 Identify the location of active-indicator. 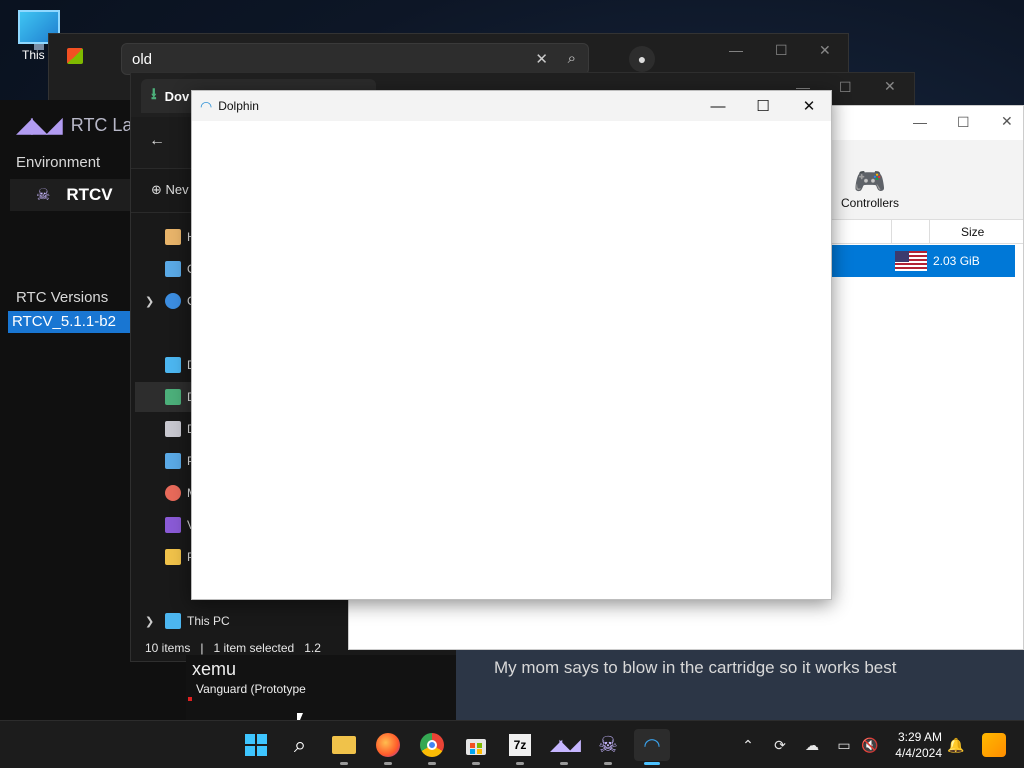
(652, 763).